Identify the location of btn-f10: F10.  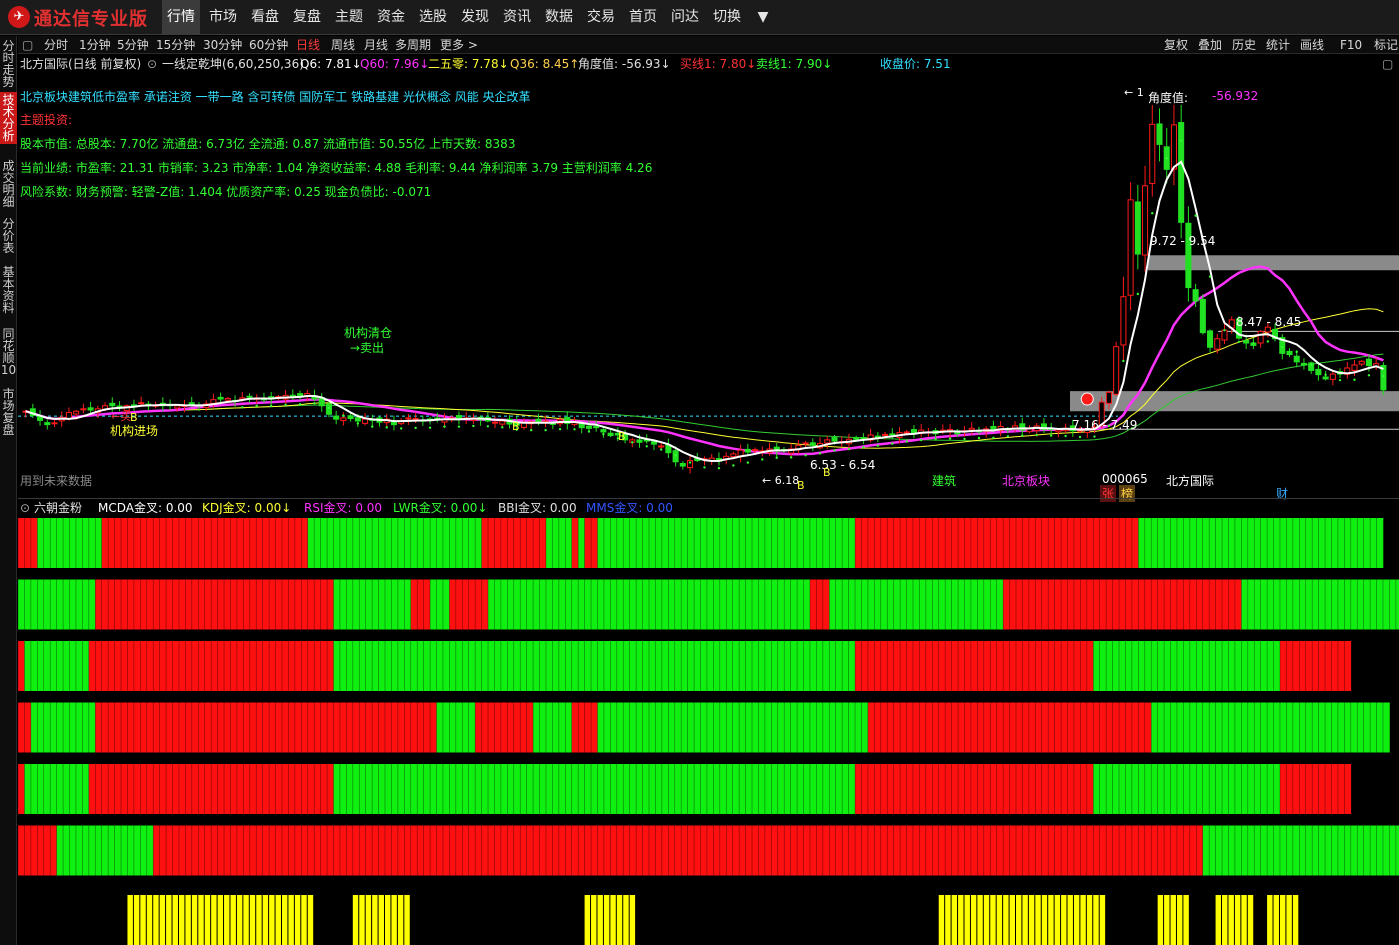
(1351, 45).